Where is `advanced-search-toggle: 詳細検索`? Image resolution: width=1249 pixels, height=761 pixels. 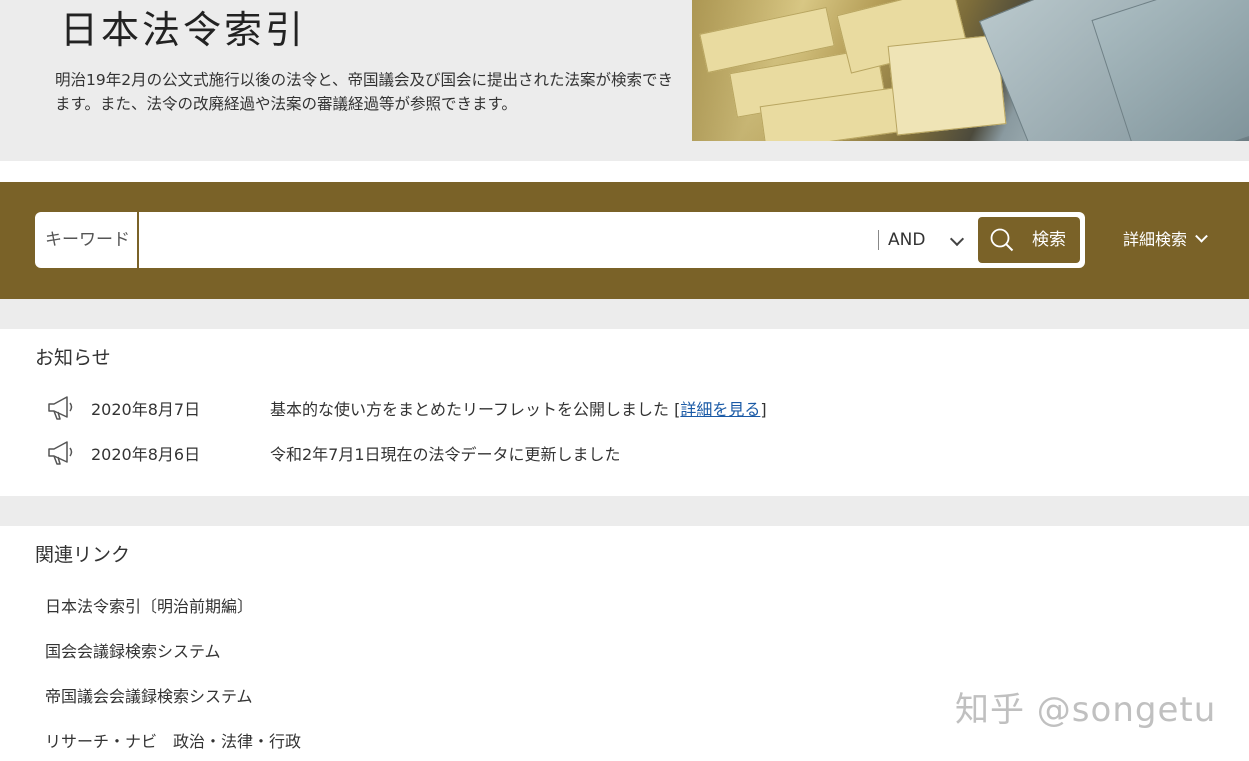
advanced-search-toggle: 詳細検索 is located at coordinates (1165, 240).